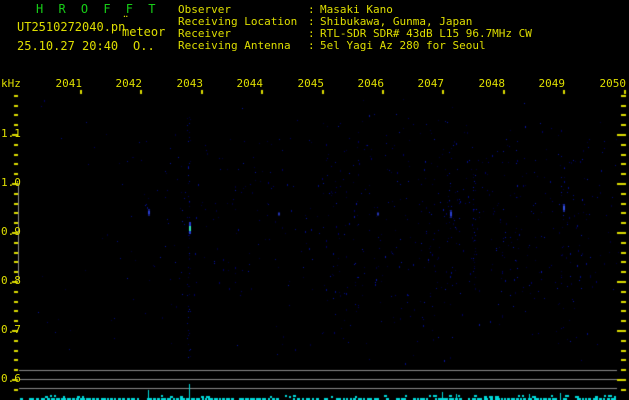 The height and width of the screenshot is (400, 629). What do you see at coordinates (68, 46) in the screenshot?
I see `frame-datetime: 25.10.27 20:40` at bounding box center [68, 46].